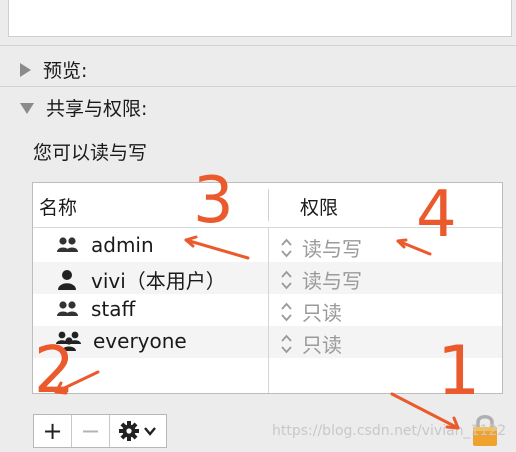  Describe the element at coordinates (459, 371) in the screenshot. I see `annotation-number-1: 1` at that location.